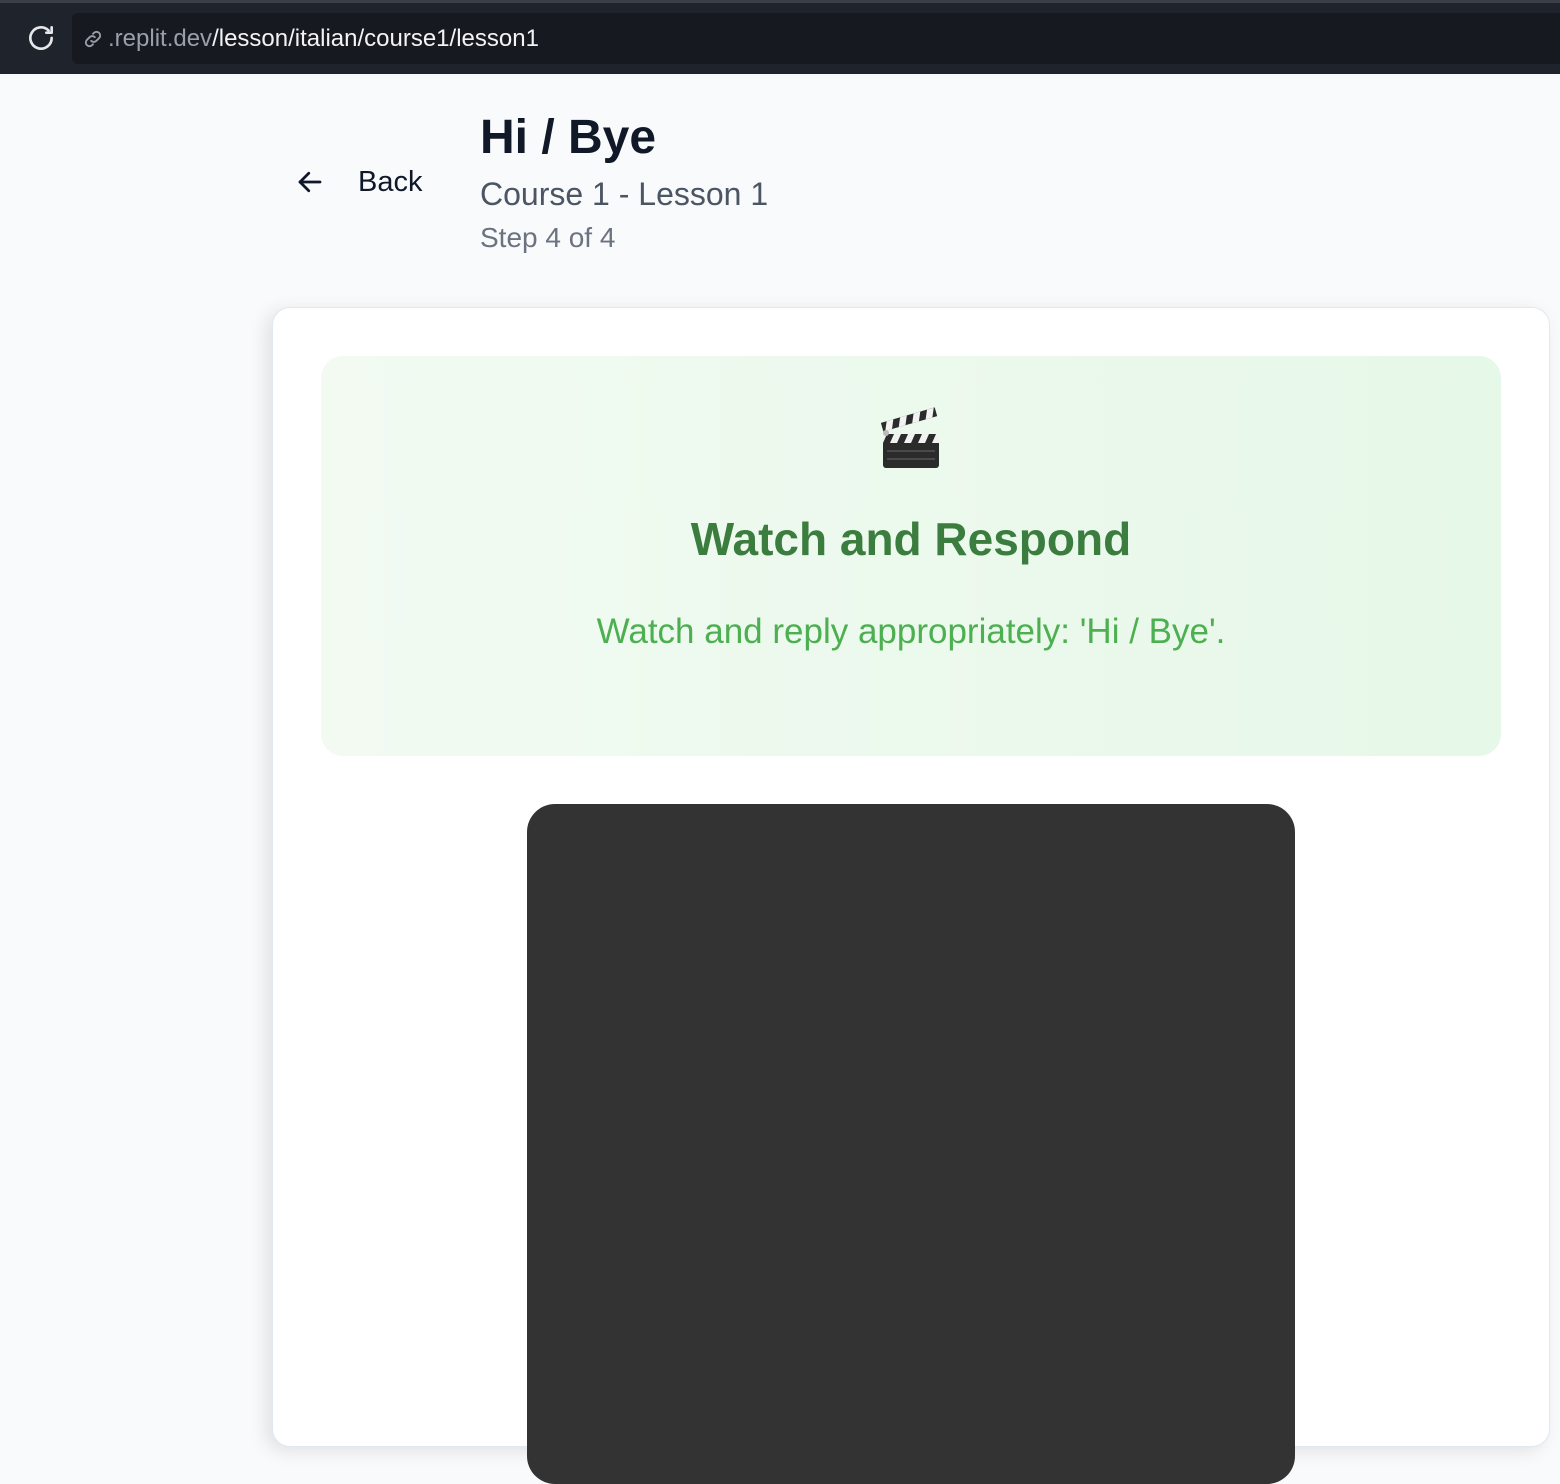 The height and width of the screenshot is (1484, 1560). I want to click on instruction-title: Watch and Respond, so click(911, 539).